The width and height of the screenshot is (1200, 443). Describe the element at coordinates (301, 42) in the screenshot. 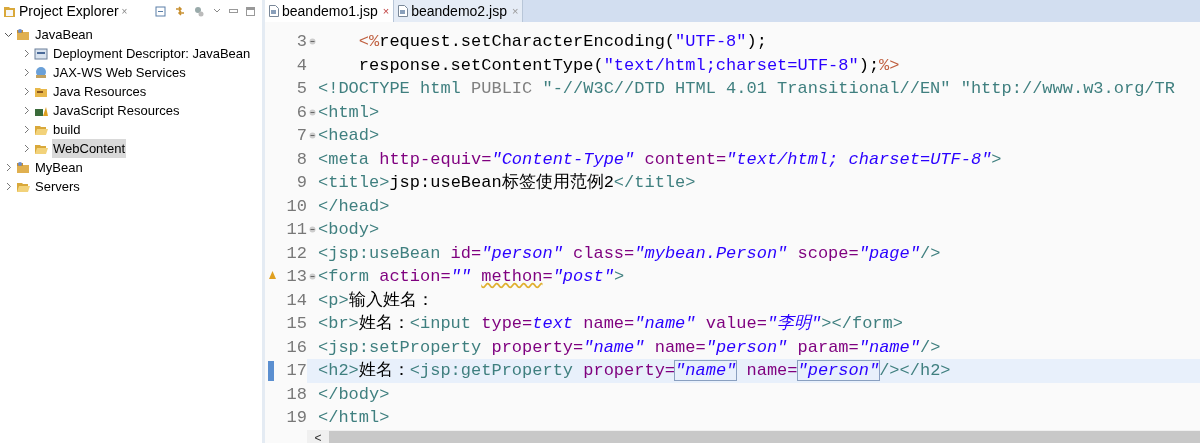

I see `line-number: 3` at that location.